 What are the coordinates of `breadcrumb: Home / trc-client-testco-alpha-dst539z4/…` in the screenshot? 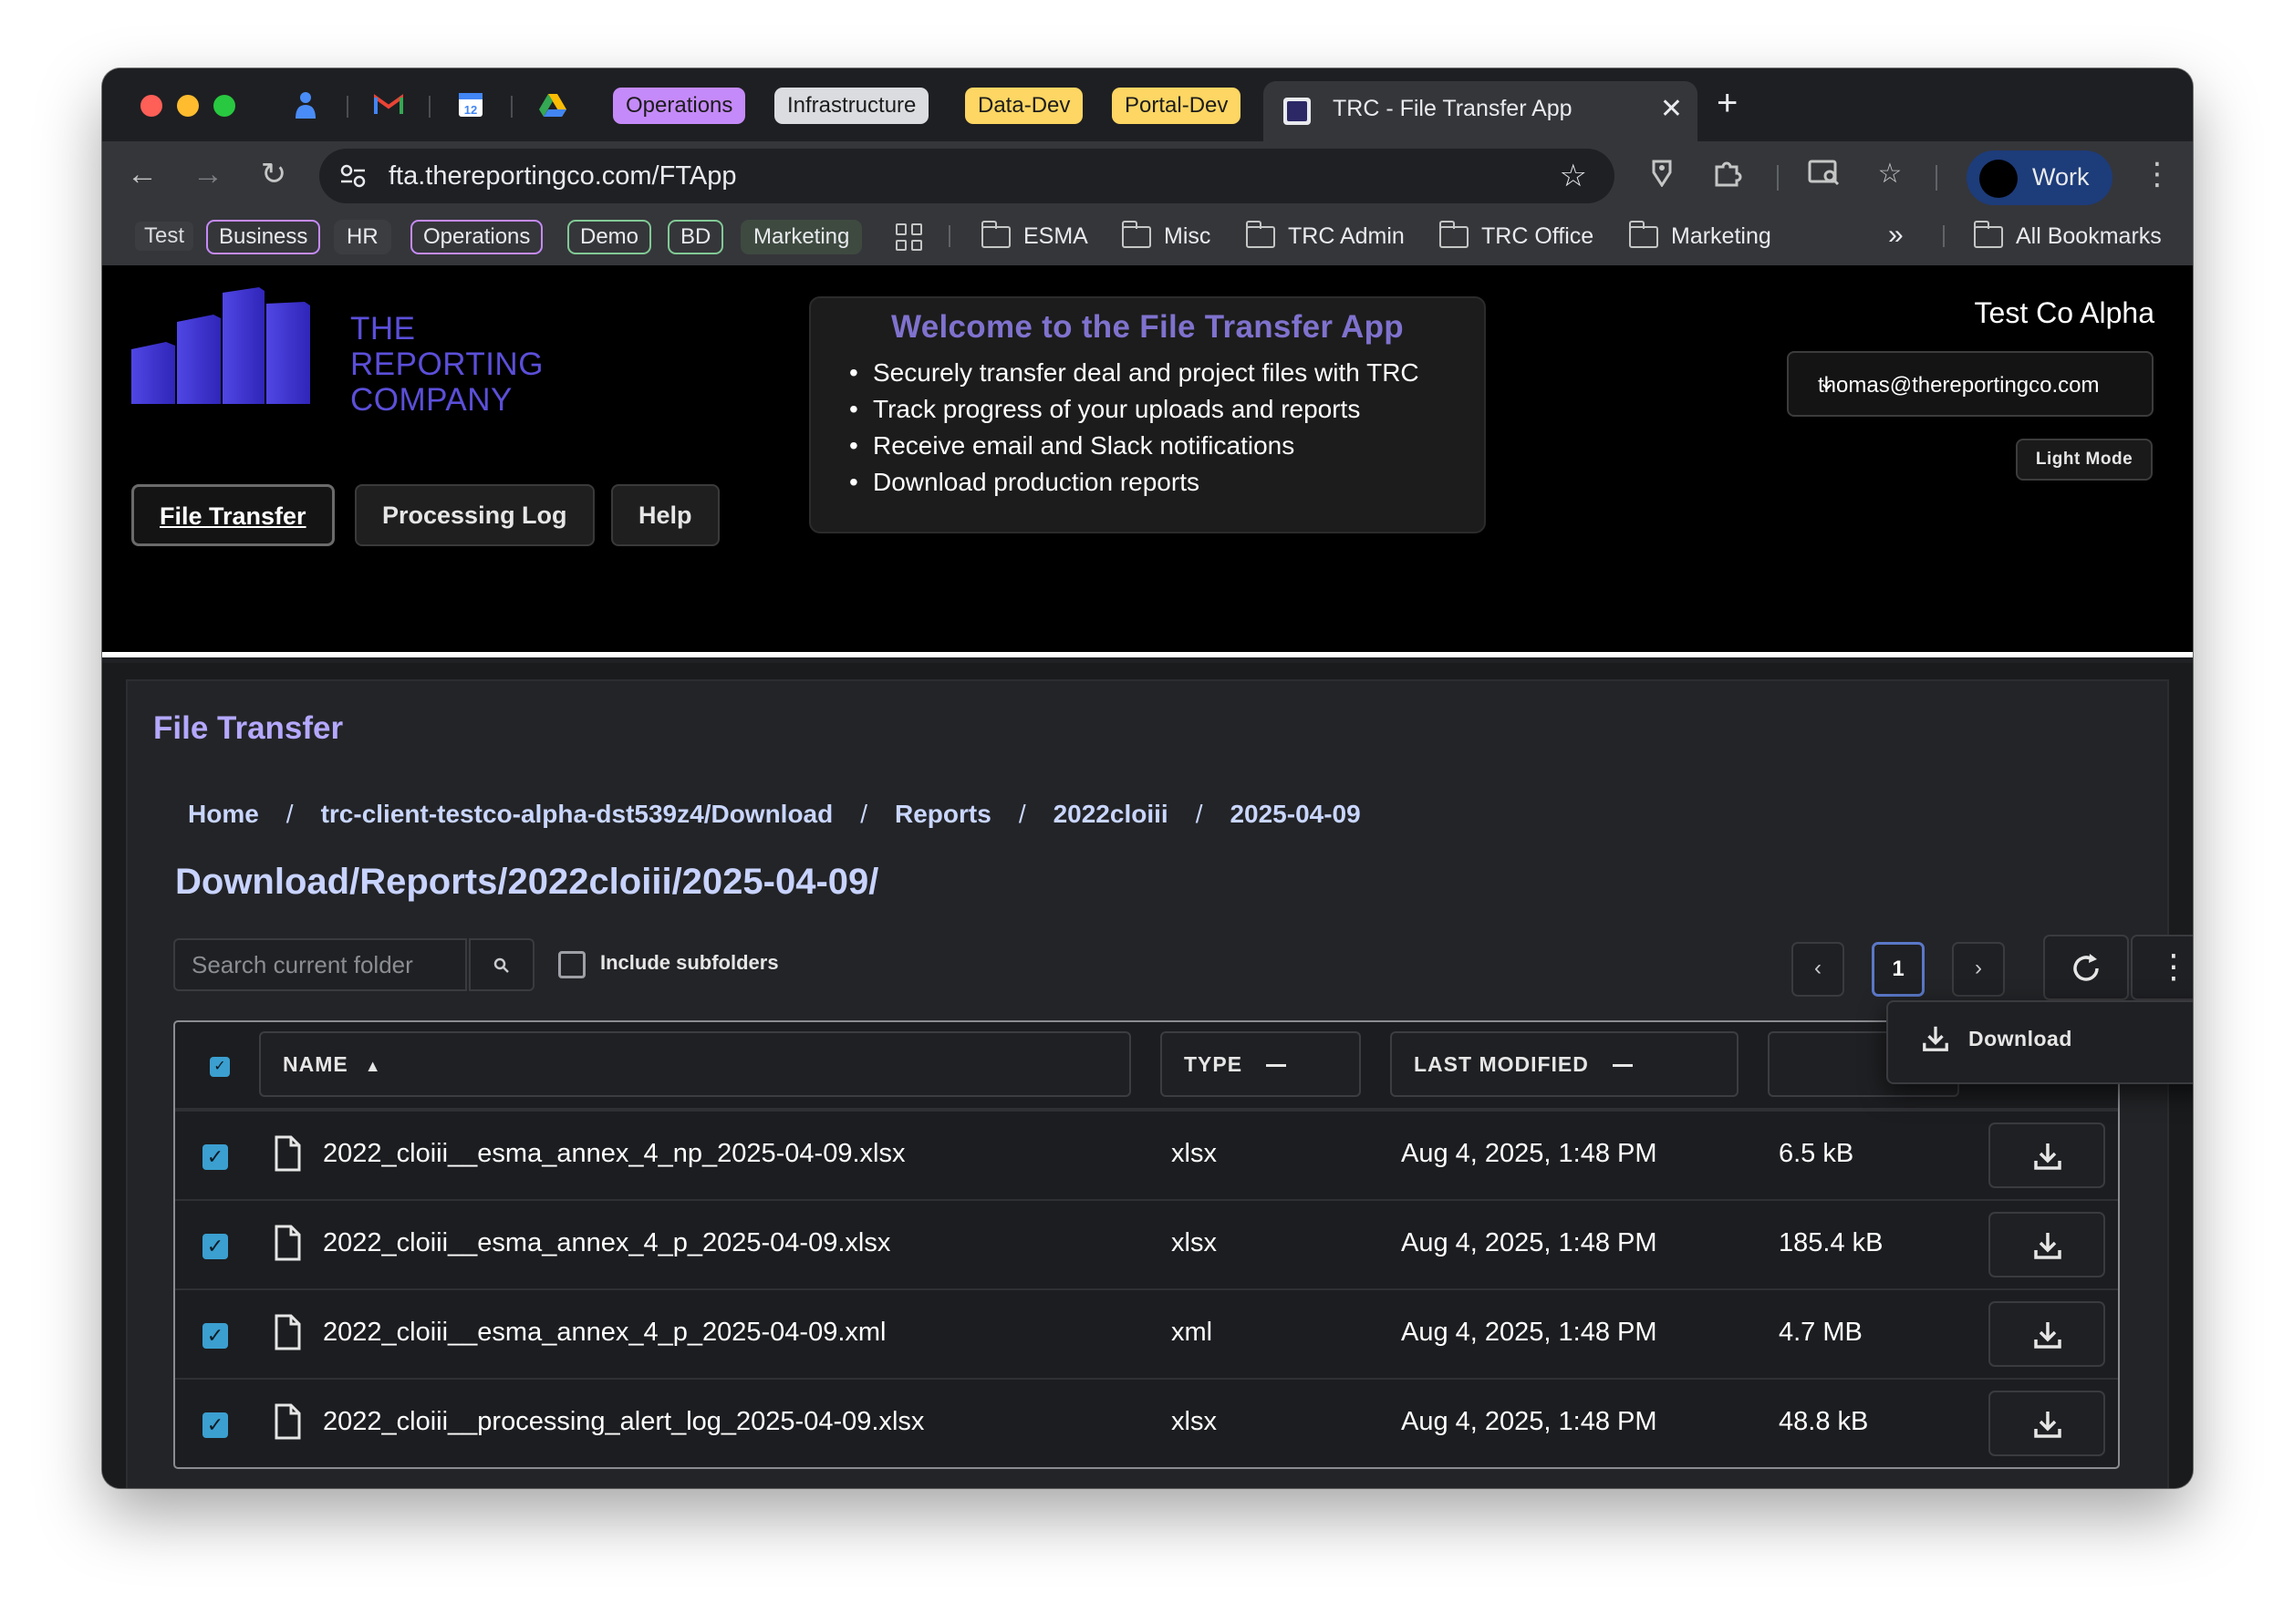 It's located at (774, 815).